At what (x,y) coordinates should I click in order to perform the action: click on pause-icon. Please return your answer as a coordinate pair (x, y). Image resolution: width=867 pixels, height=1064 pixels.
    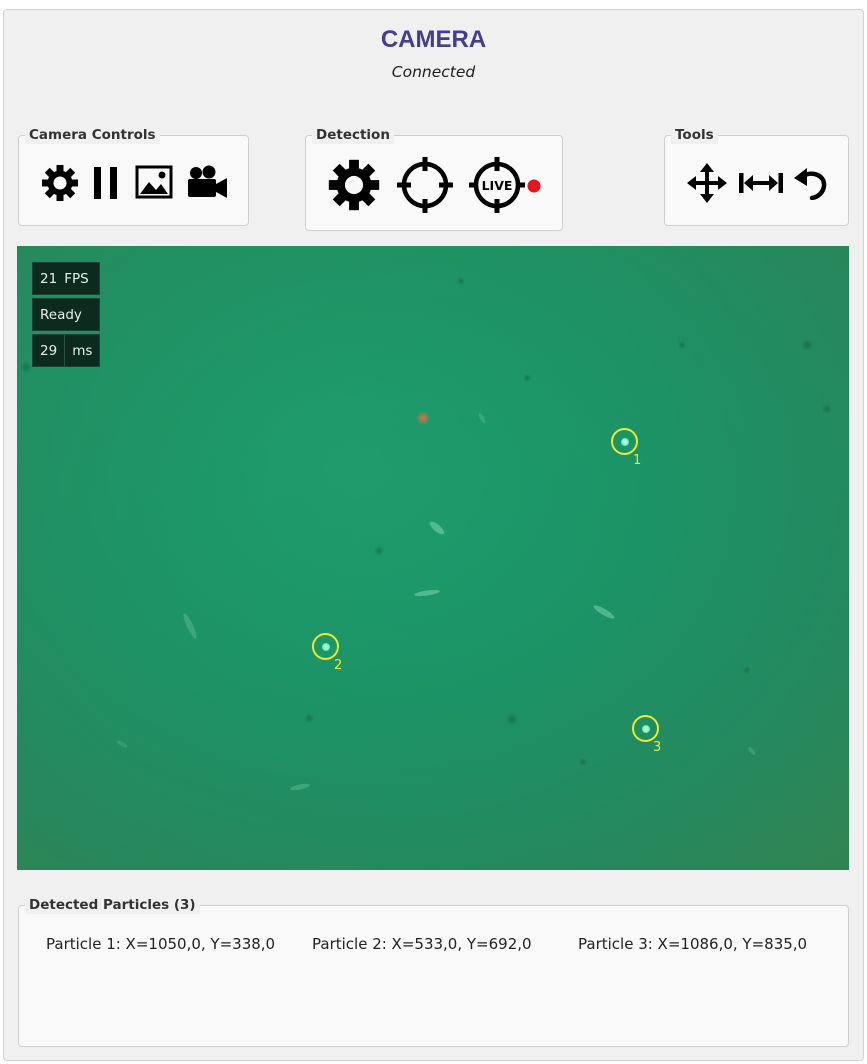
    Looking at the image, I should click on (105, 183).